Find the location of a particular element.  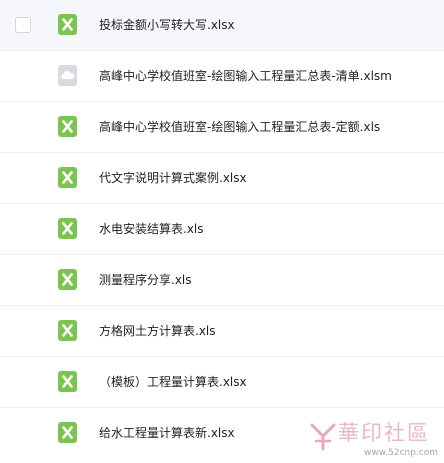

file-name: 方格网土方计算表.xls is located at coordinates (157, 331).